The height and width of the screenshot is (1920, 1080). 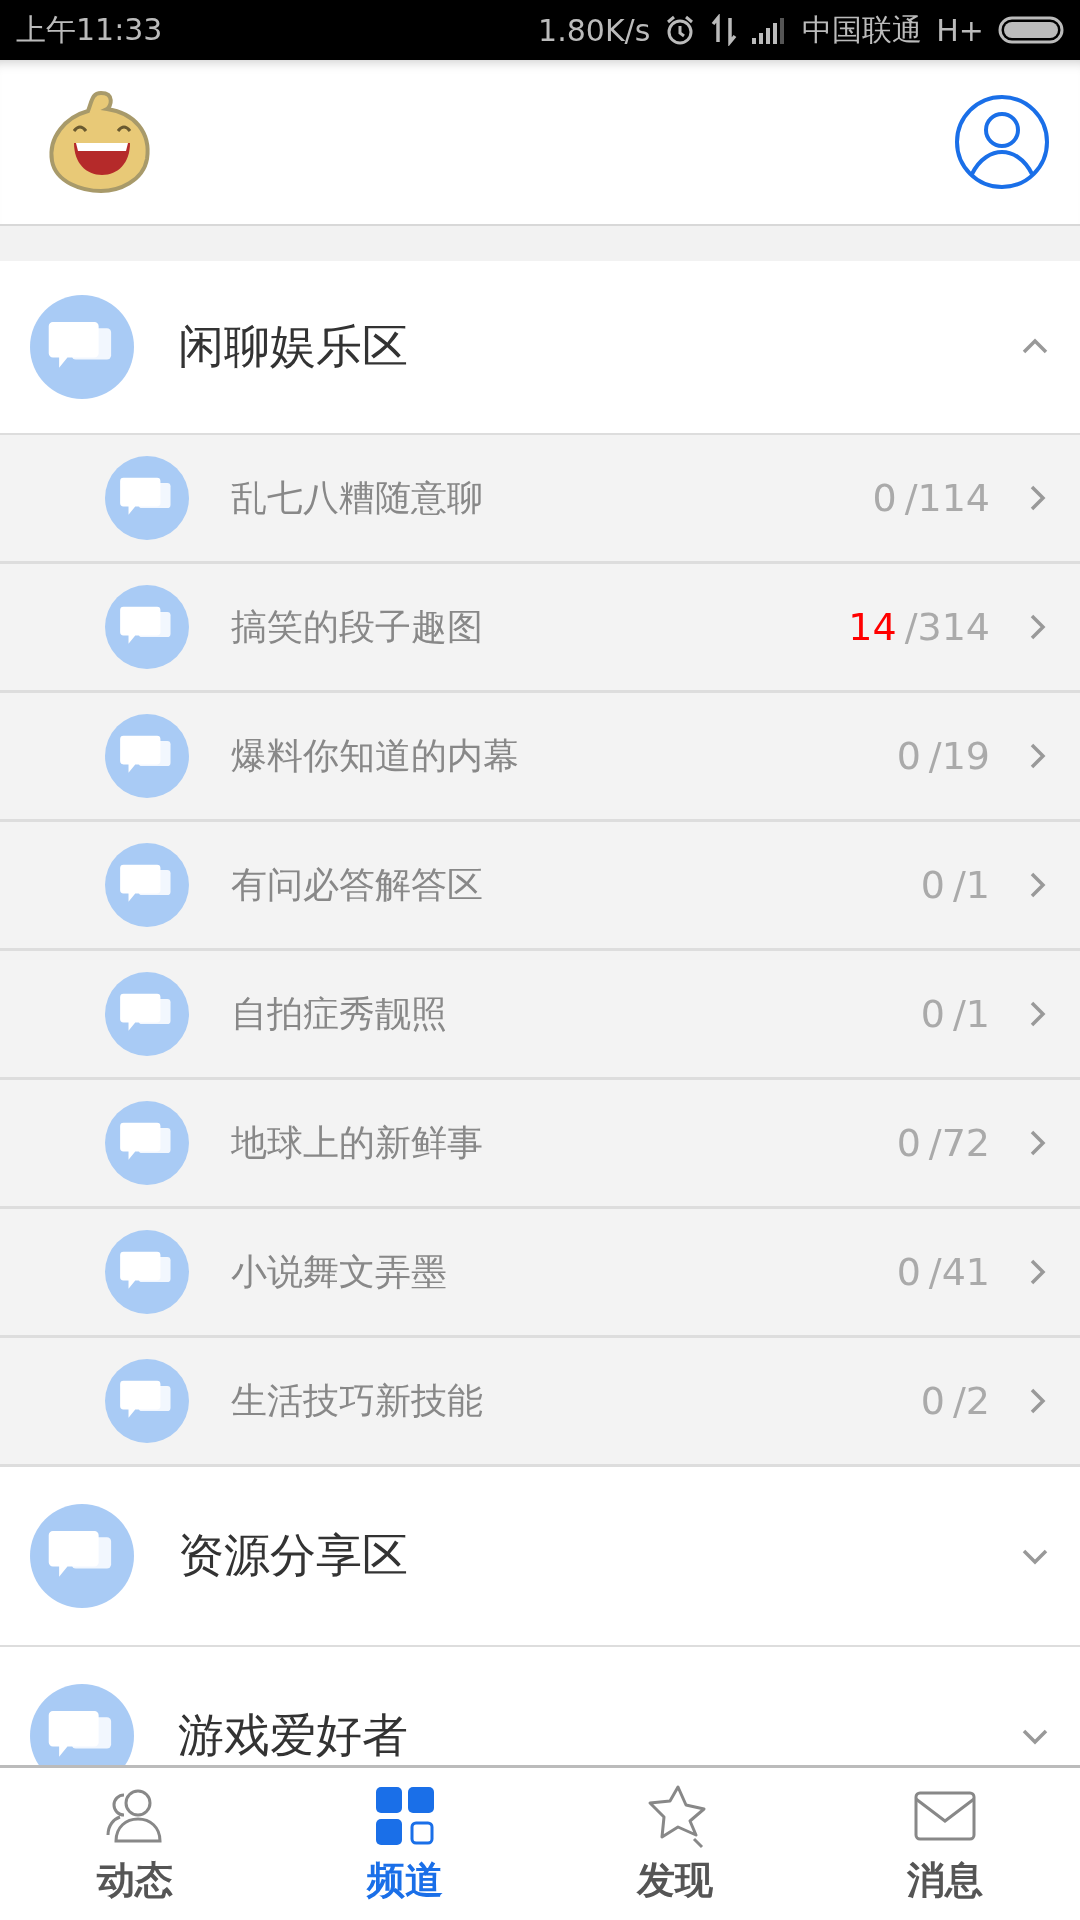 What do you see at coordinates (405, 1844) in the screenshot?
I see `tab-bar-item: 频道` at bounding box center [405, 1844].